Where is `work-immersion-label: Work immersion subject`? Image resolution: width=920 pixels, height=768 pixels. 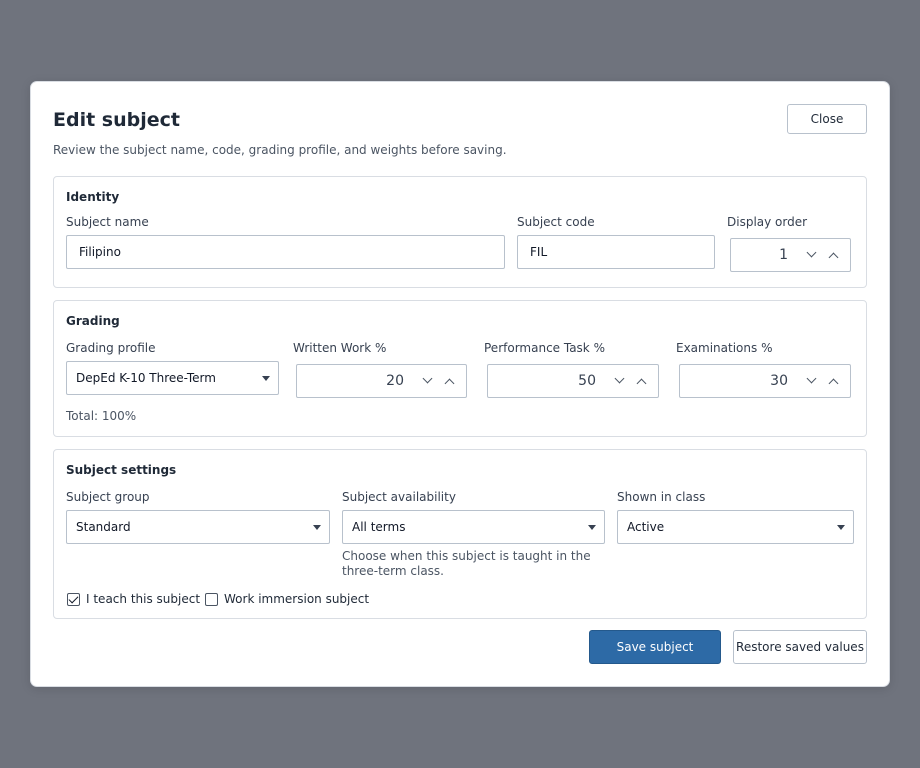
work-immersion-label: Work immersion subject is located at coordinates (297, 599).